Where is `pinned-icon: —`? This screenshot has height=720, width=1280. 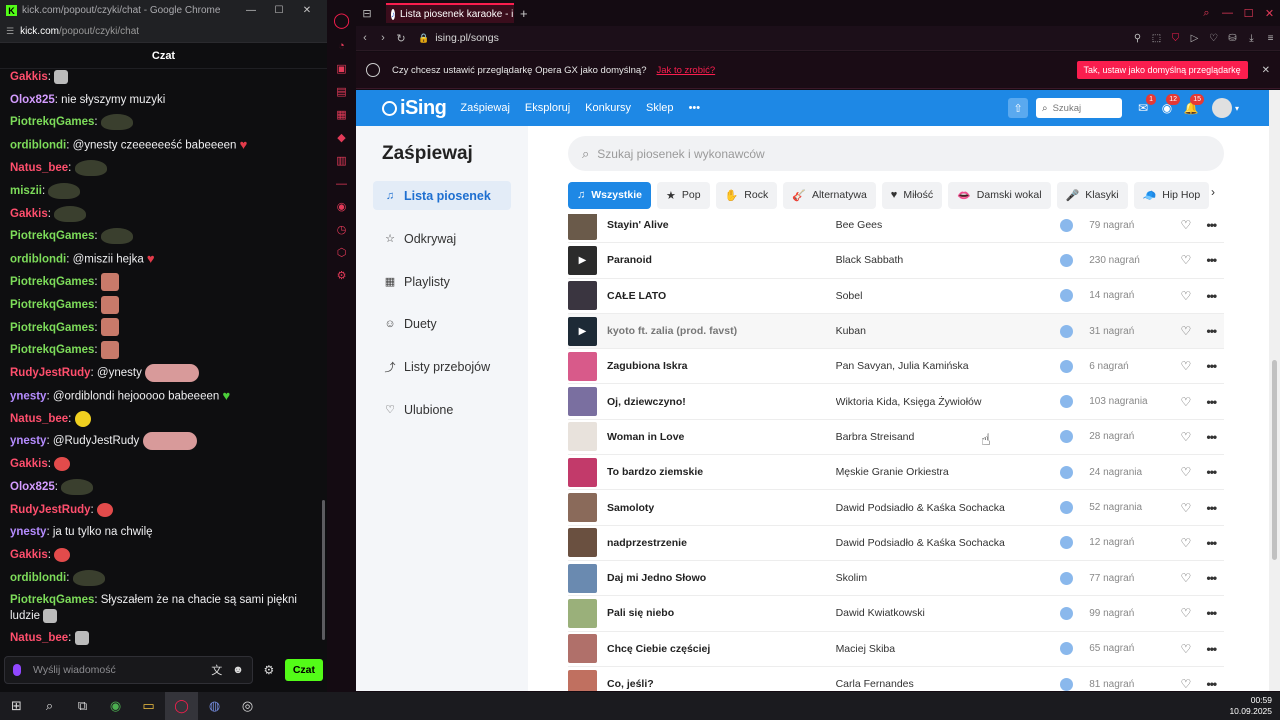
pinned-icon: — is located at coordinates (341, 183).